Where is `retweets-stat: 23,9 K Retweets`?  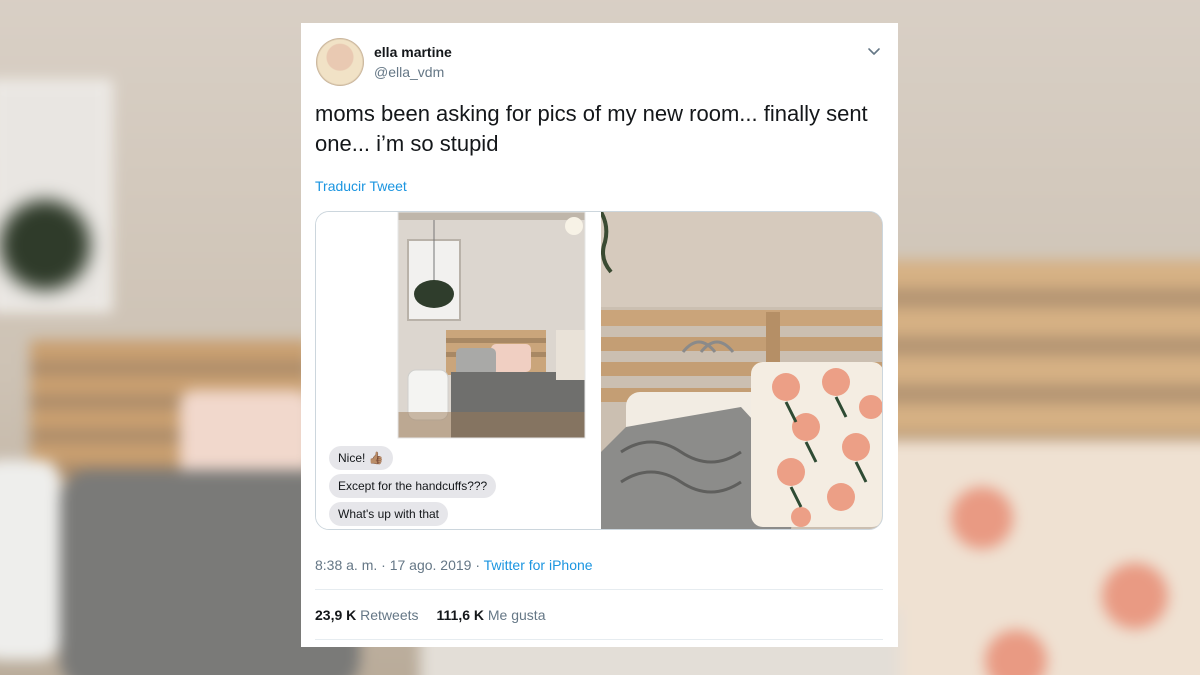 retweets-stat: 23,9 K Retweets is located at coordinates (367, 615).